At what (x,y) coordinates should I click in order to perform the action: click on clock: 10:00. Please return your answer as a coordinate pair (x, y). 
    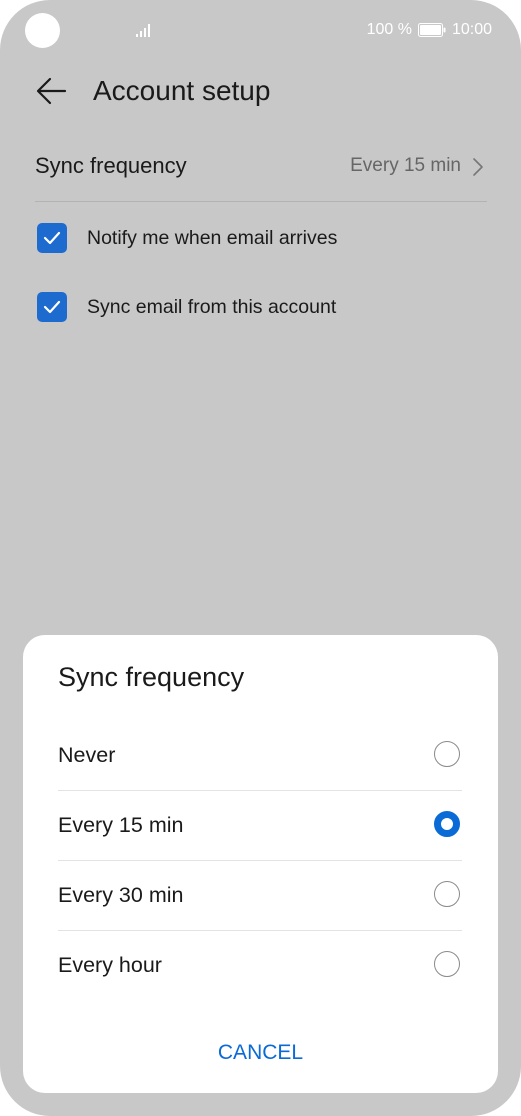
    Looking at the image, I should click on (471, 29).